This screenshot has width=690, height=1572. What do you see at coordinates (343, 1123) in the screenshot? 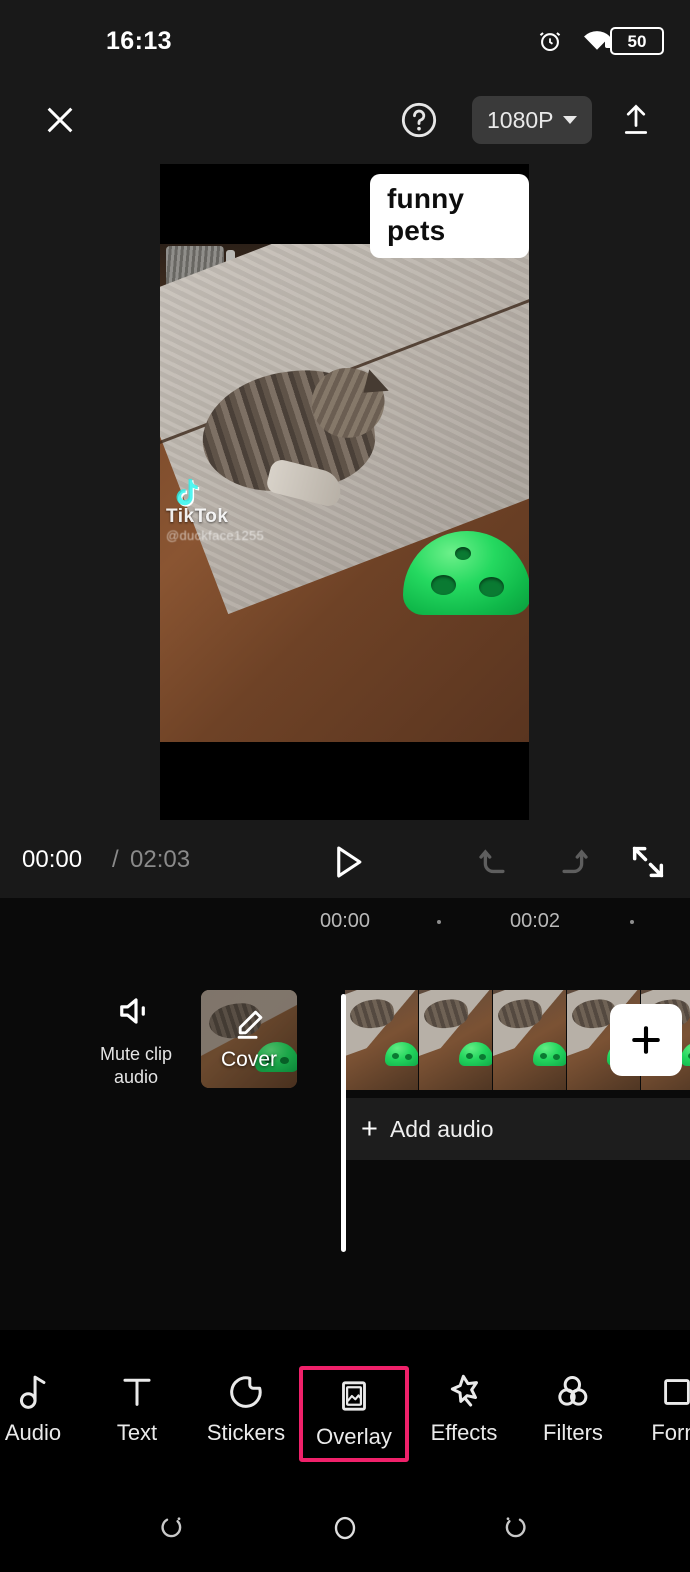
I see `playhead-indicator` at bounding box center [343, 1123].